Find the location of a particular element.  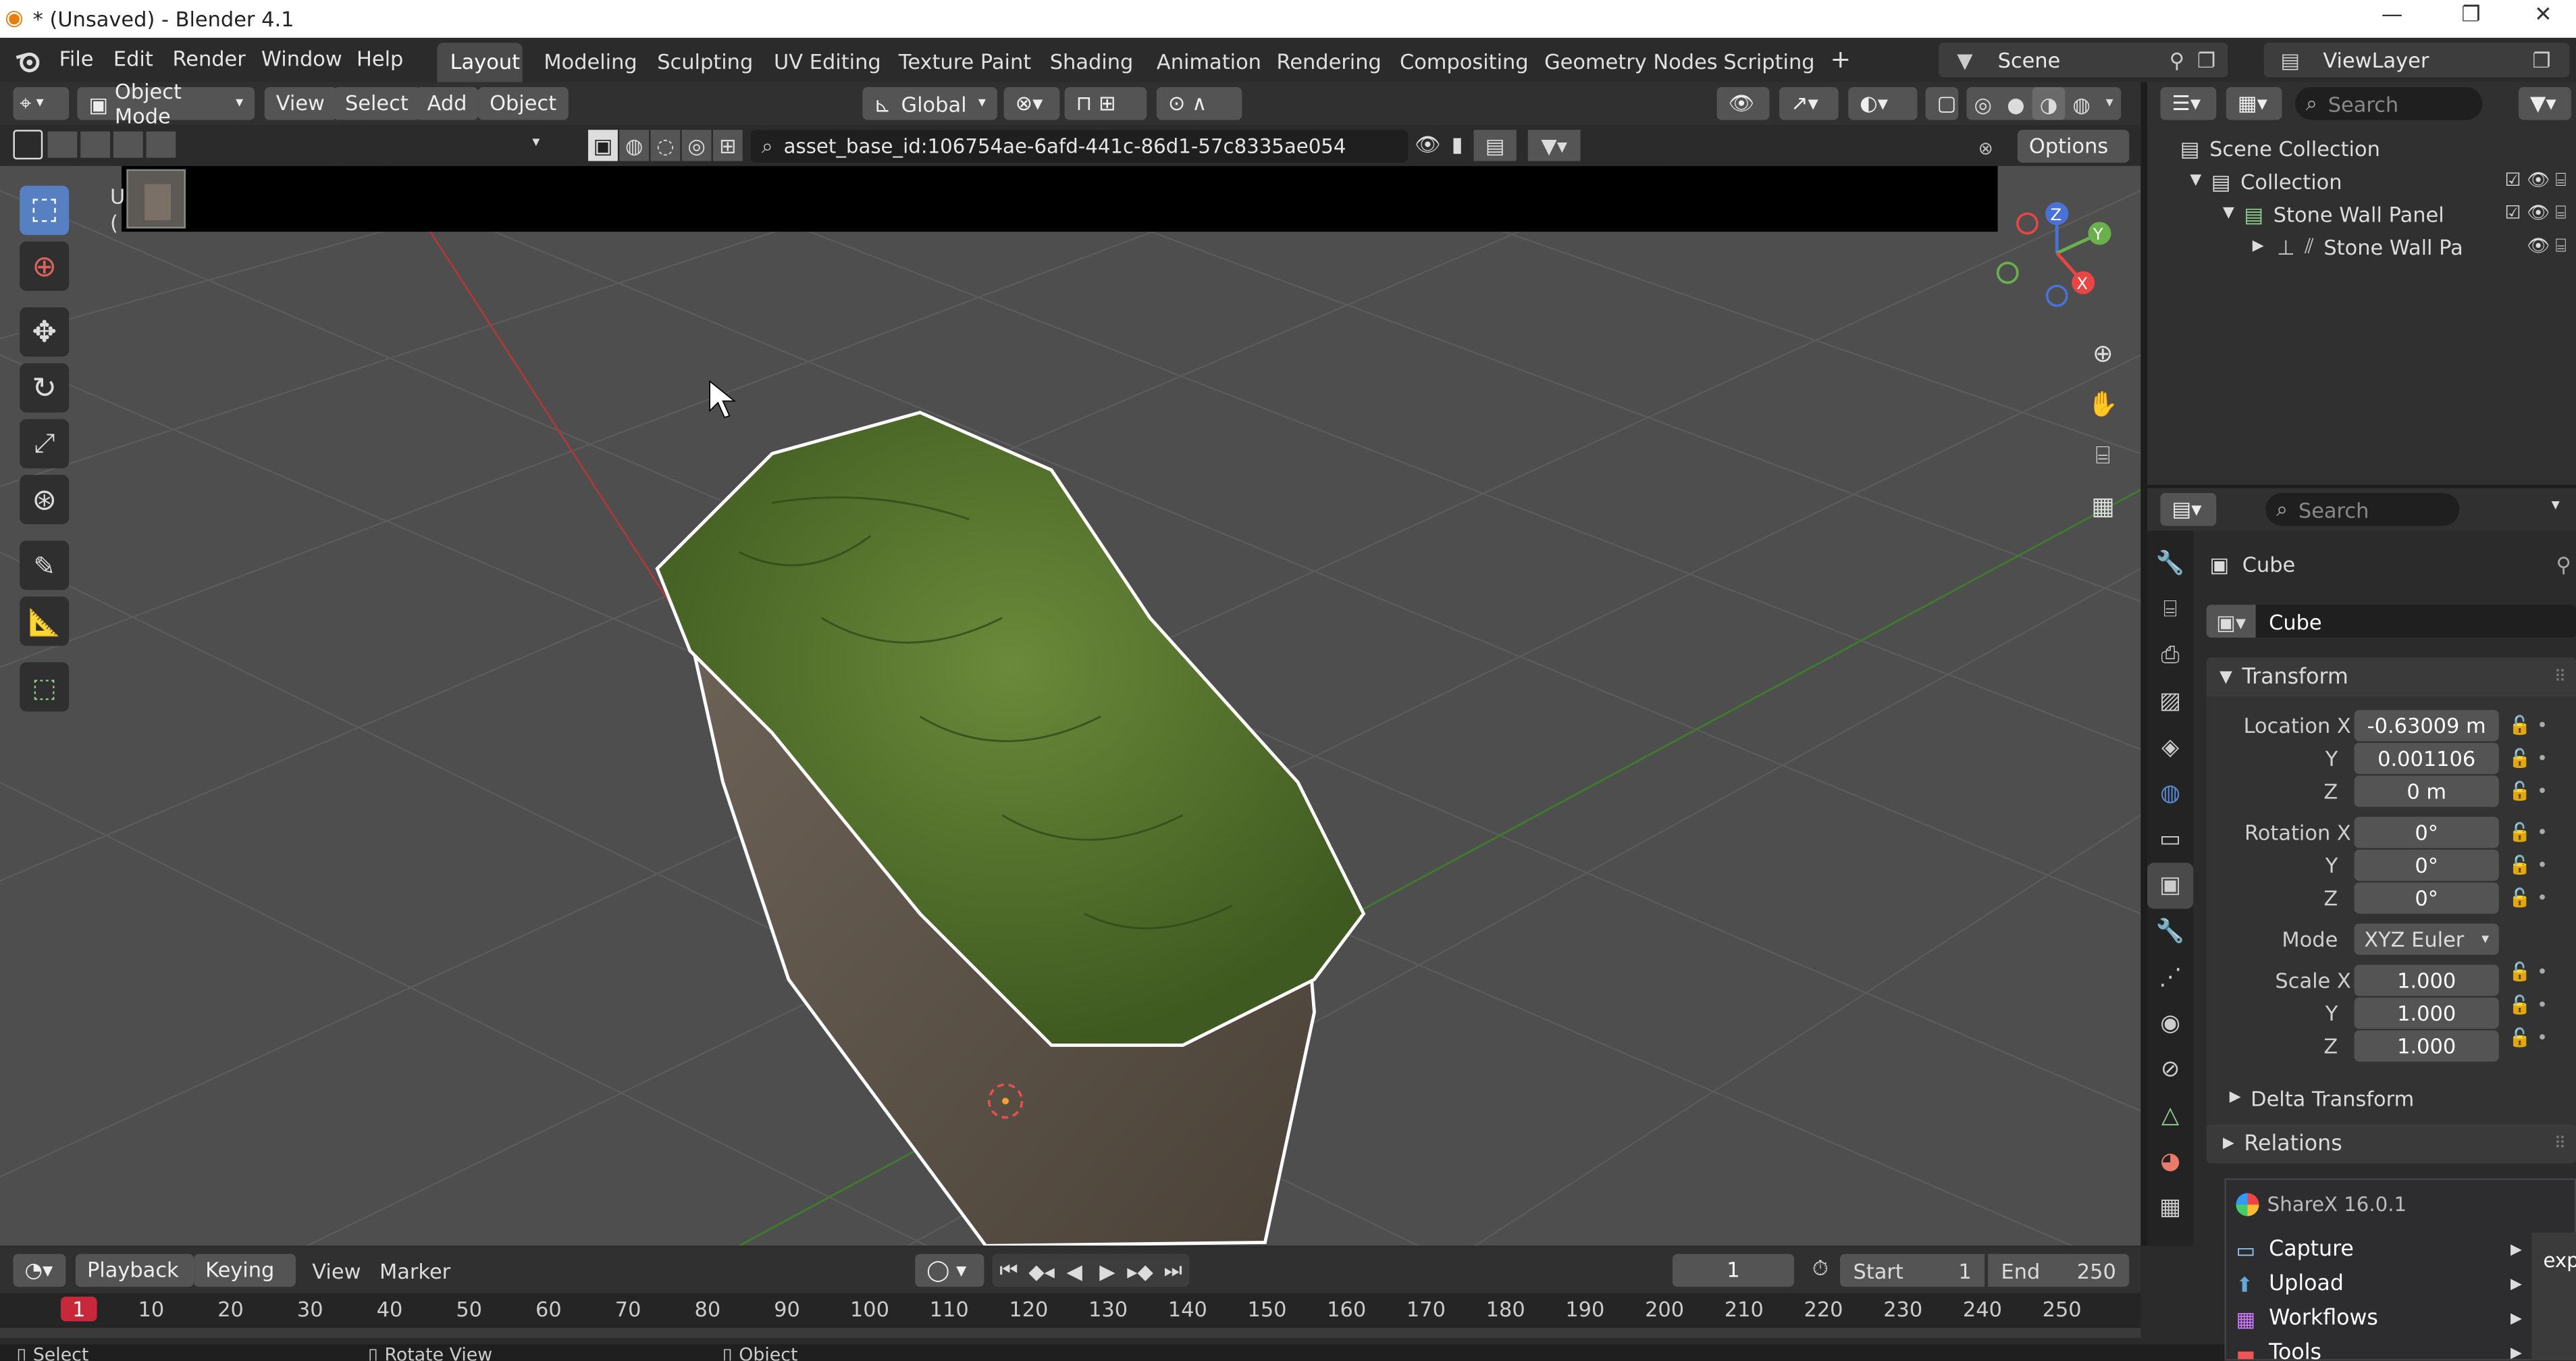

solid-shading-icon: ● is located at coordinates (2015, 103).